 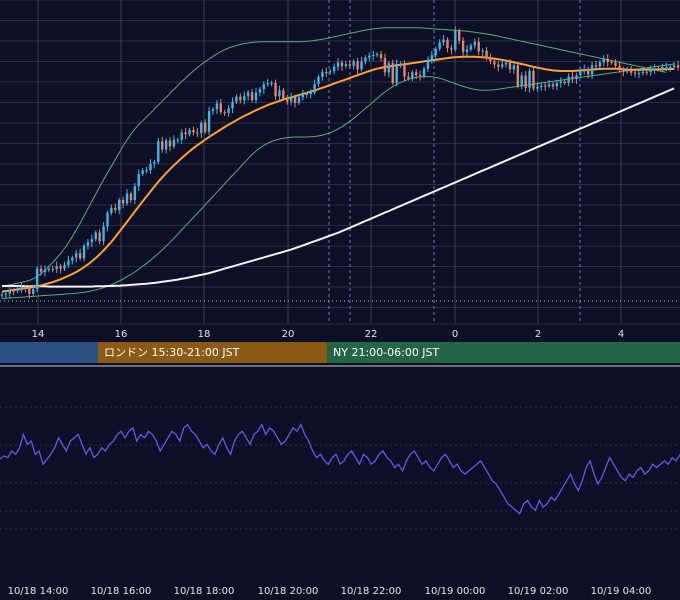 I want to click on date-tick-label: 10/18 18:00, so click(x=204, y=591).